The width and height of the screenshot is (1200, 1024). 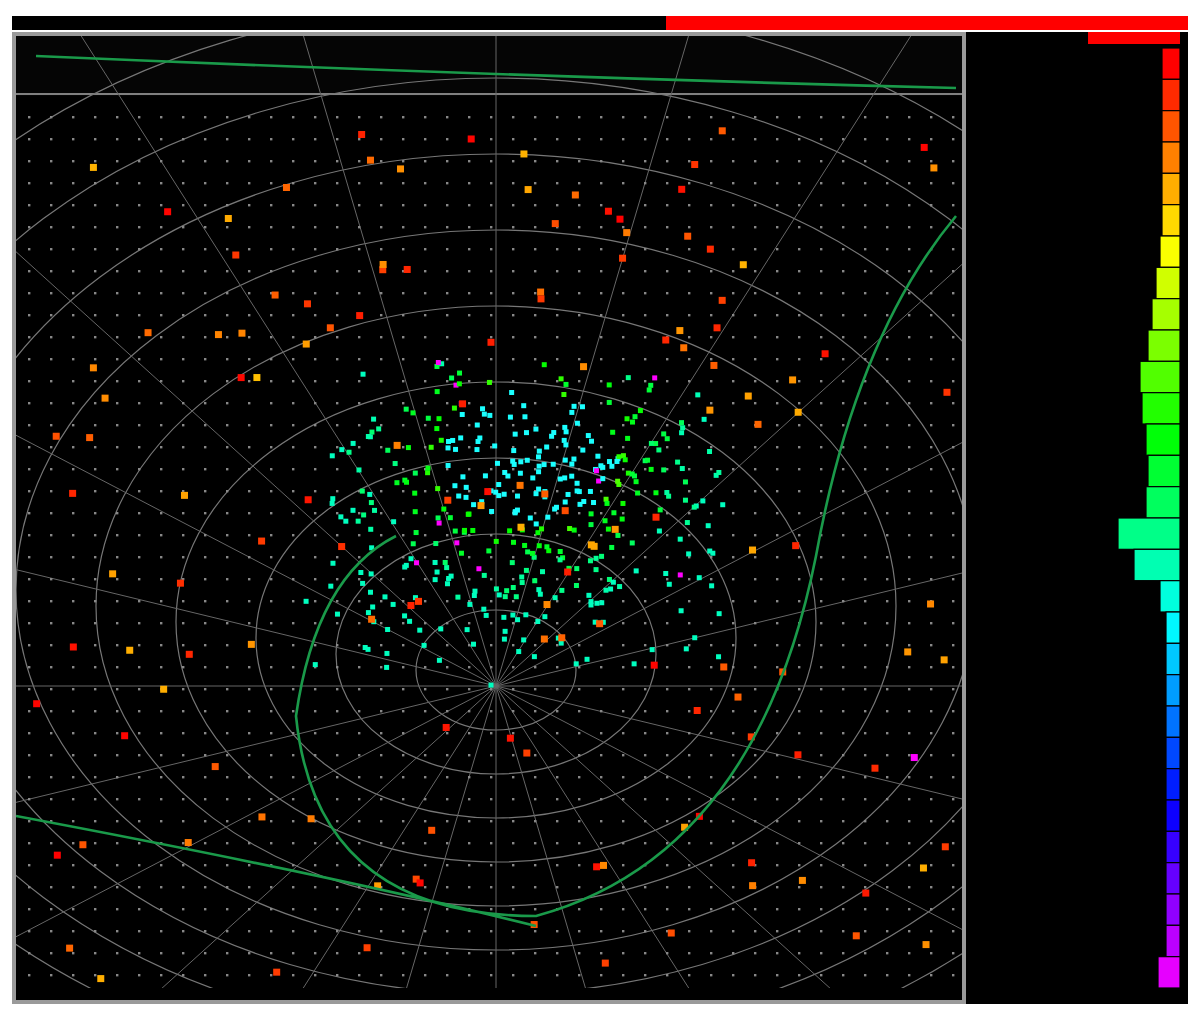 I want to click on histogram-top-bar, so click(x=1134, y=38).